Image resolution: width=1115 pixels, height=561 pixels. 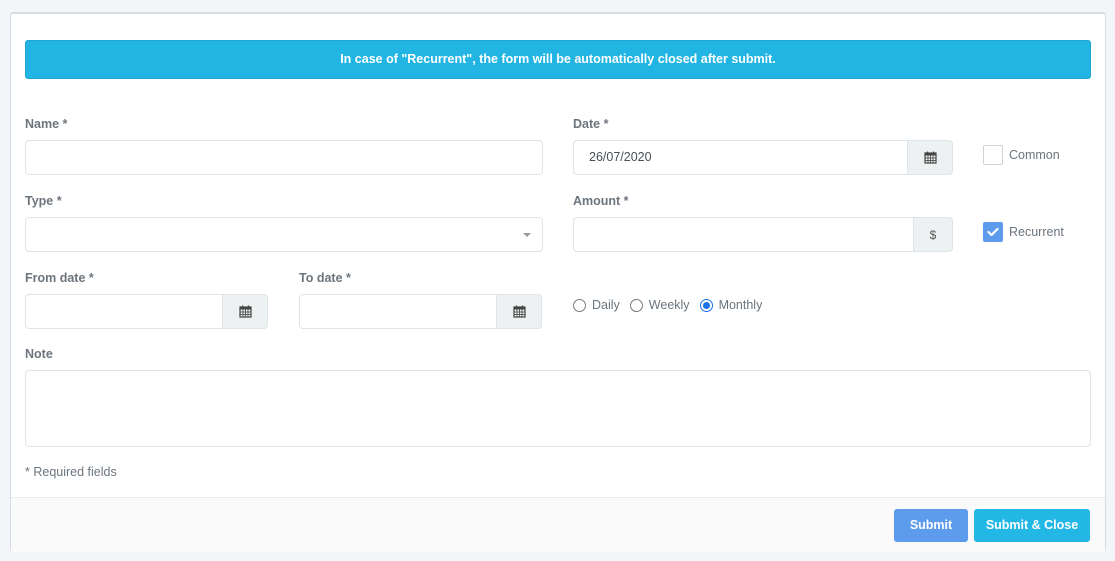 What do you see at coordinates (931, 525) in the screenshot?
I see `submit-button: Submit` at bounding box center [931, 525].